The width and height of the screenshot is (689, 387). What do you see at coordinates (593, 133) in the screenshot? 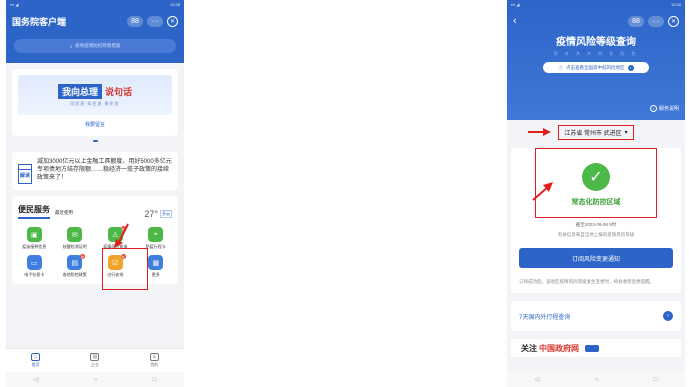
I see `location-text: 江苏省 常州市 武进区` at bounding box center [593, 133].